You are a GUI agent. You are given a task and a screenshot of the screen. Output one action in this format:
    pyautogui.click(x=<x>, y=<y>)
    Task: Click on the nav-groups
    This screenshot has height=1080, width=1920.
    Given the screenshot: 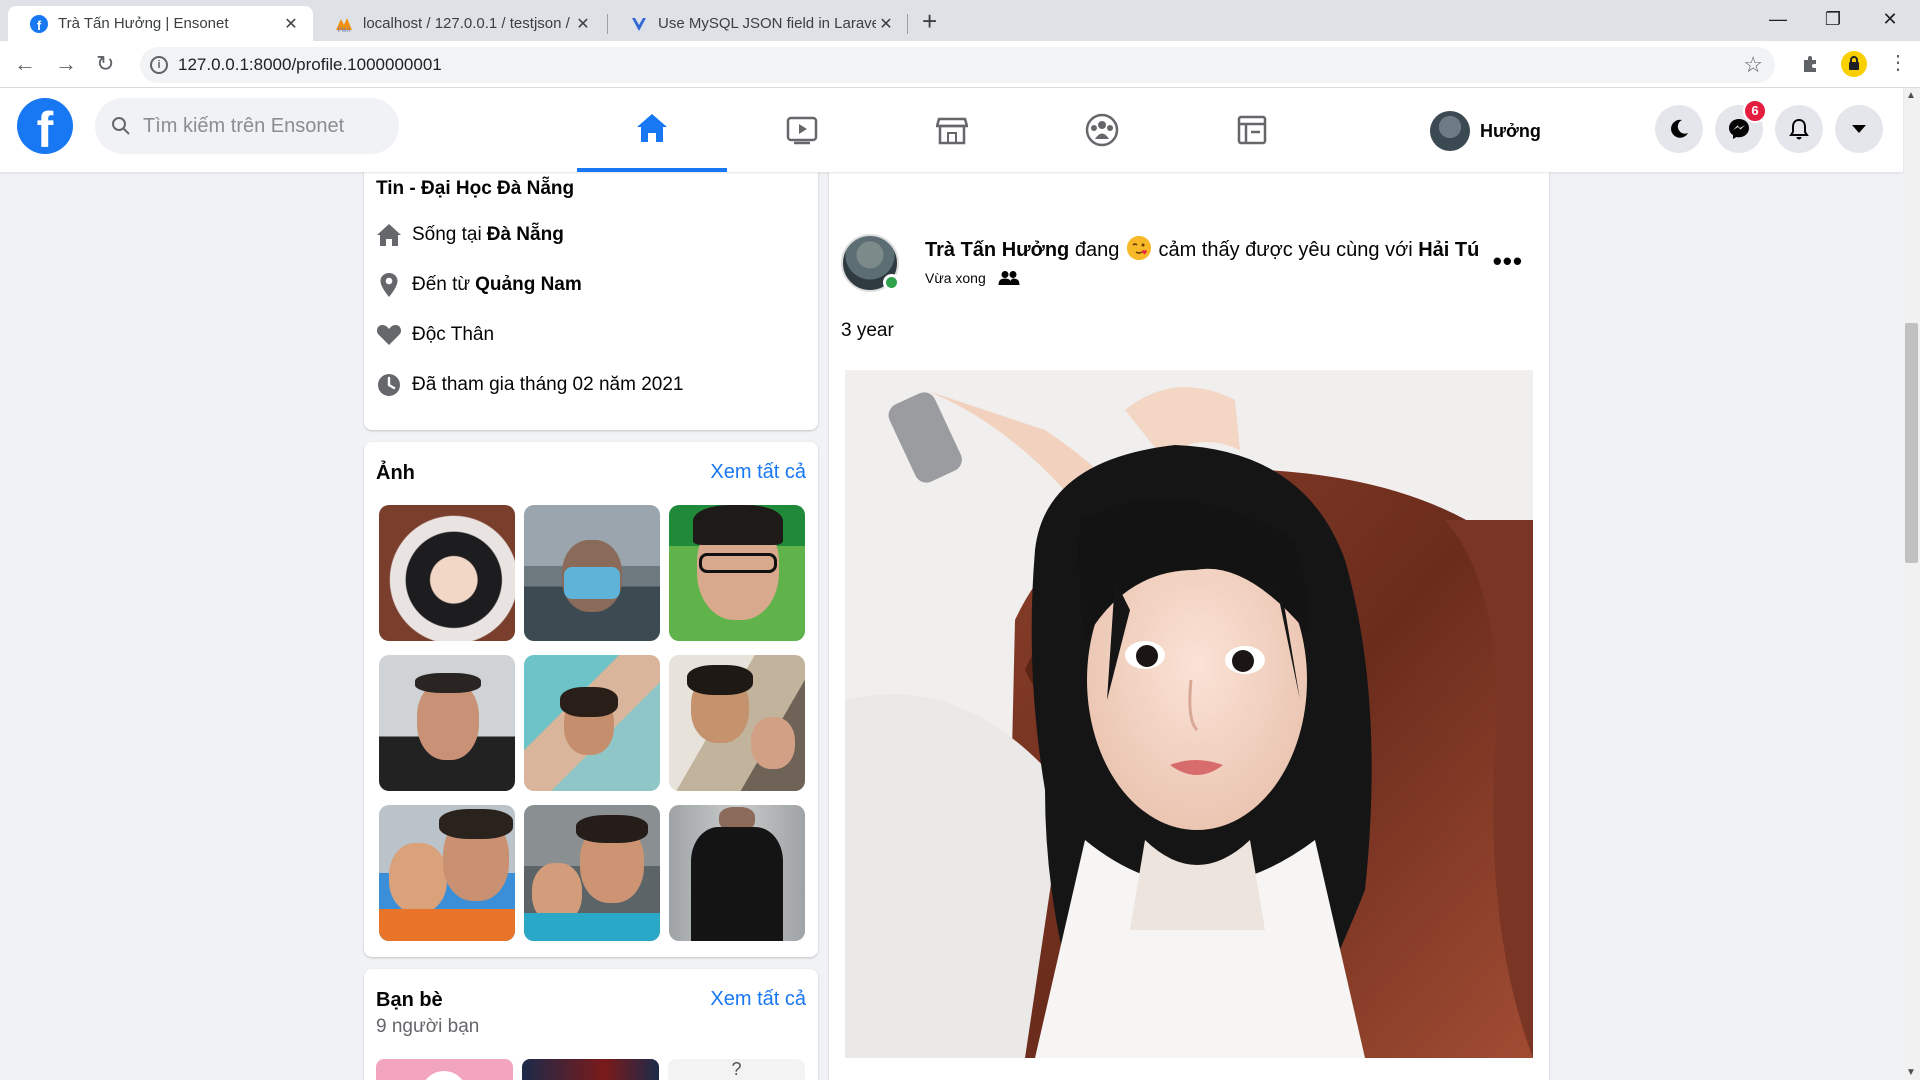 What is the action you would take?
    pyautogui.click(x=1102, y=130)
    